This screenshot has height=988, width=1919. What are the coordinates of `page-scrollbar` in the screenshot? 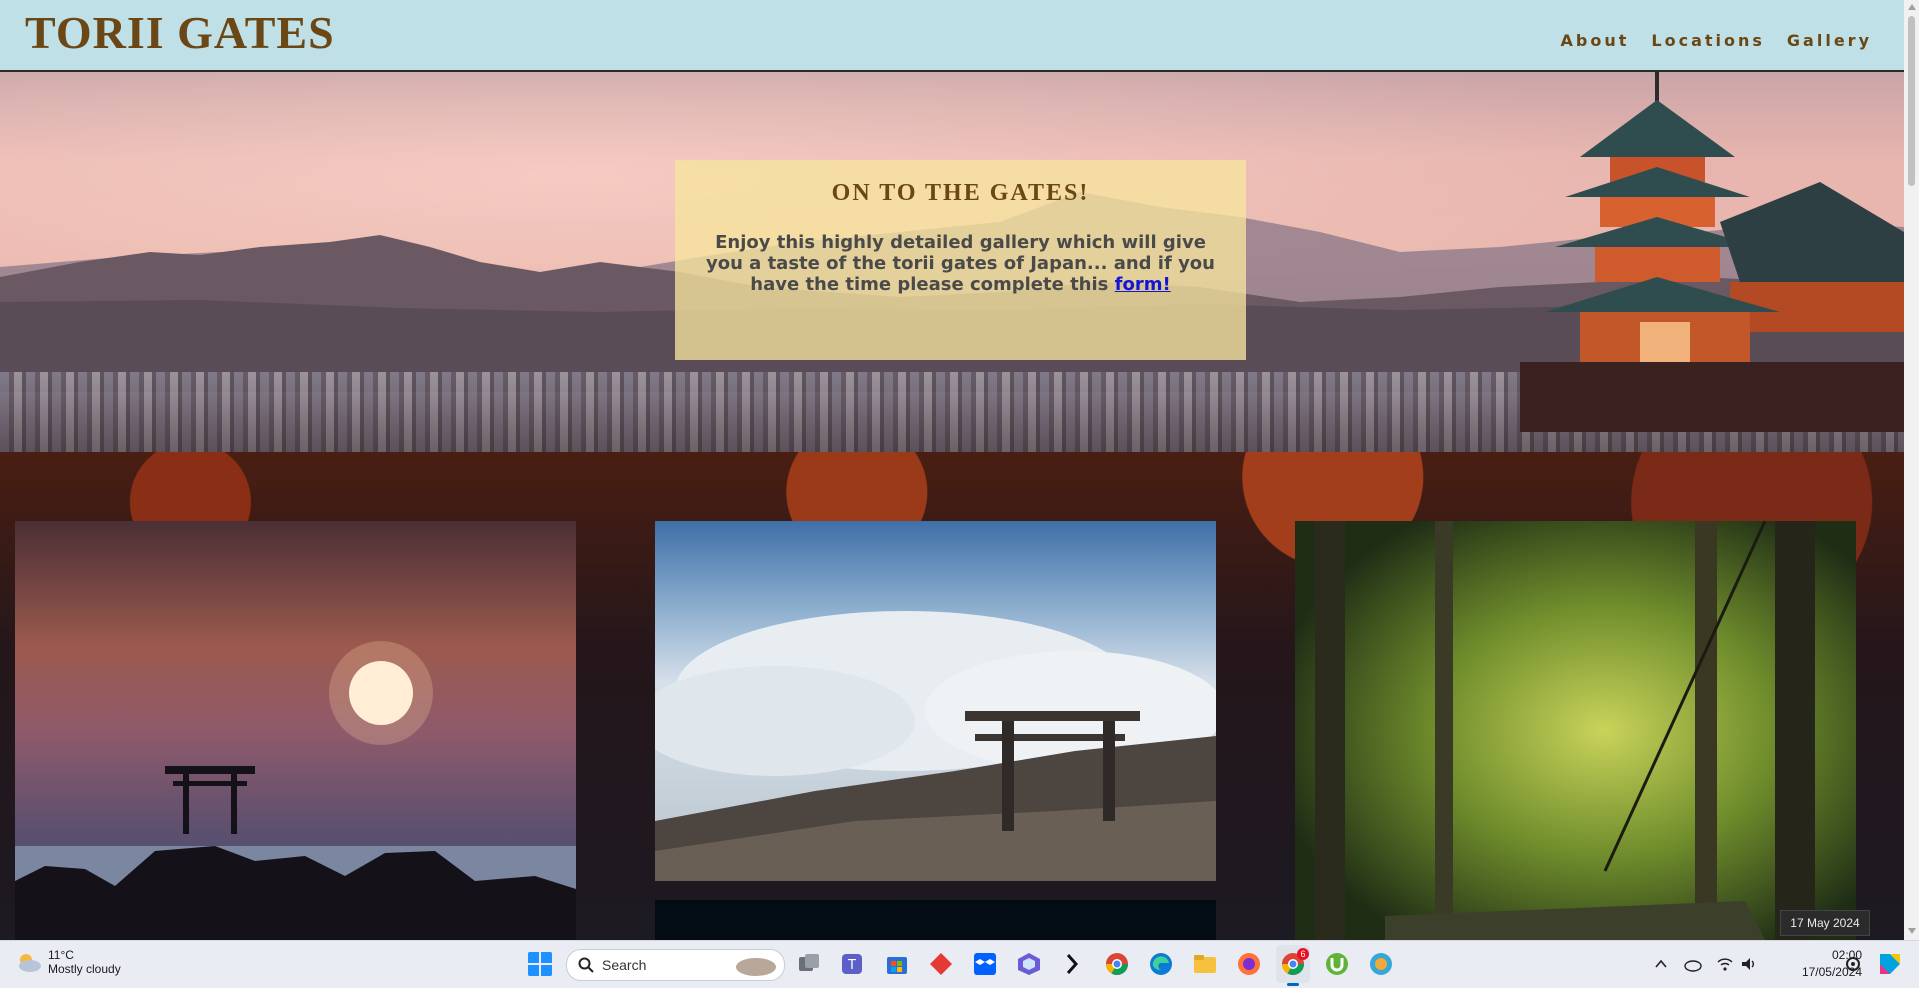 It's located at (1911, 470).